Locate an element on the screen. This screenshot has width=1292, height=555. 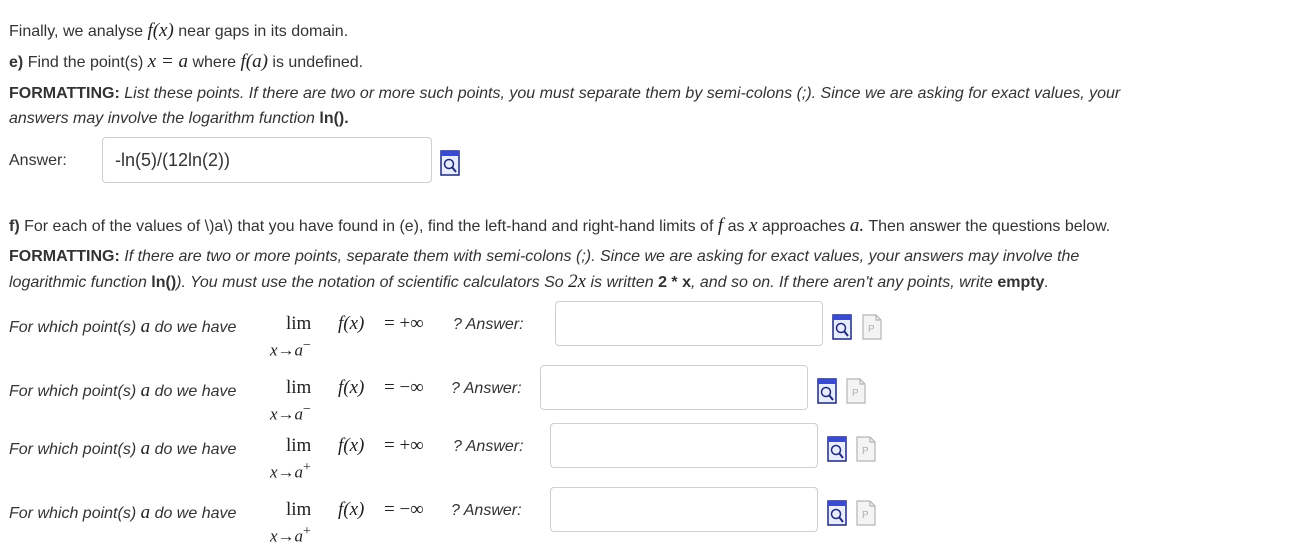
part-e-fa: f(a) is located at coordinates (254, 61).